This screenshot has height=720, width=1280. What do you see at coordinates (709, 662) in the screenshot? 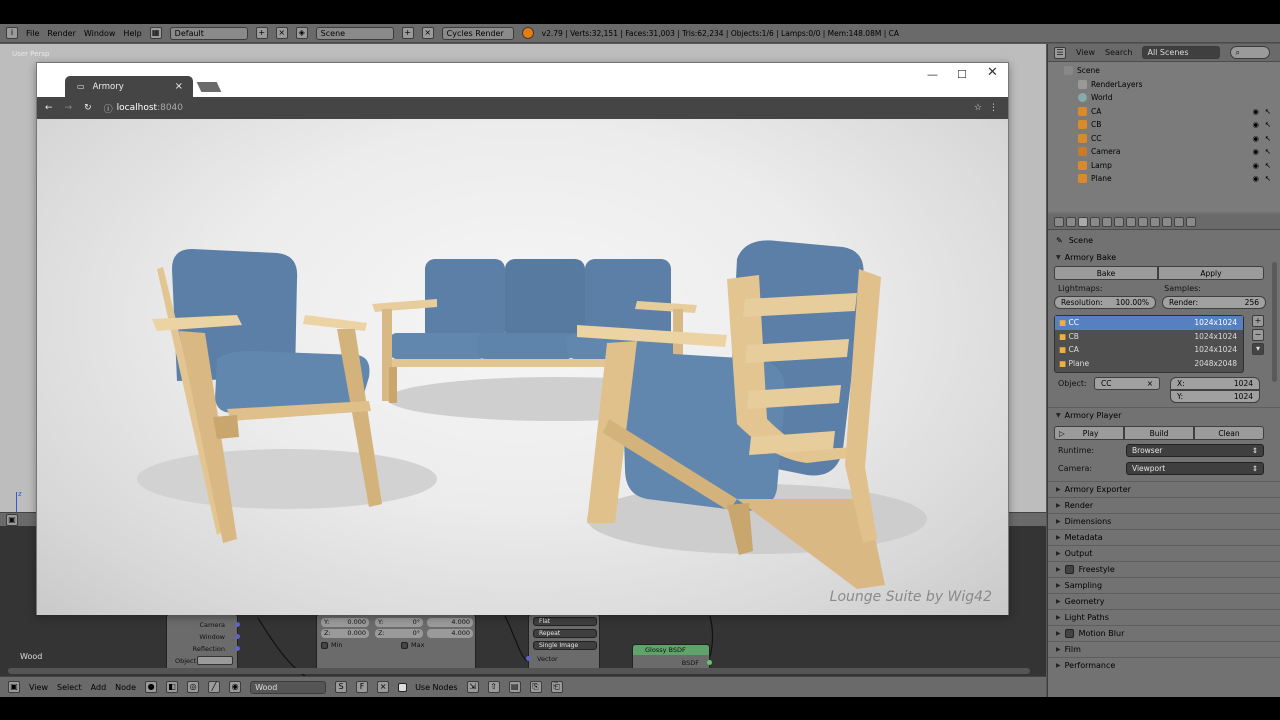
I see `socket-bsdf` at bounding box center [709, 662].